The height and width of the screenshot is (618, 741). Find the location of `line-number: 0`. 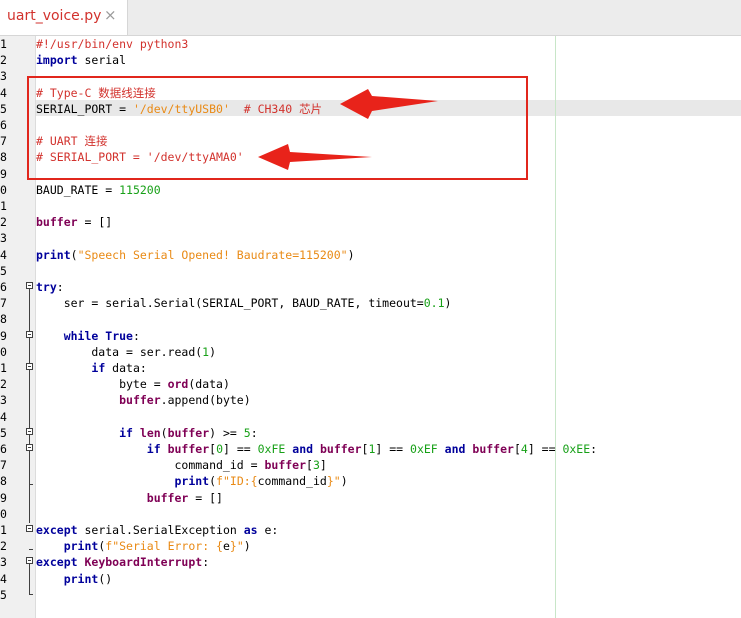

line-number: 0 is located at coordinates (3, 351).